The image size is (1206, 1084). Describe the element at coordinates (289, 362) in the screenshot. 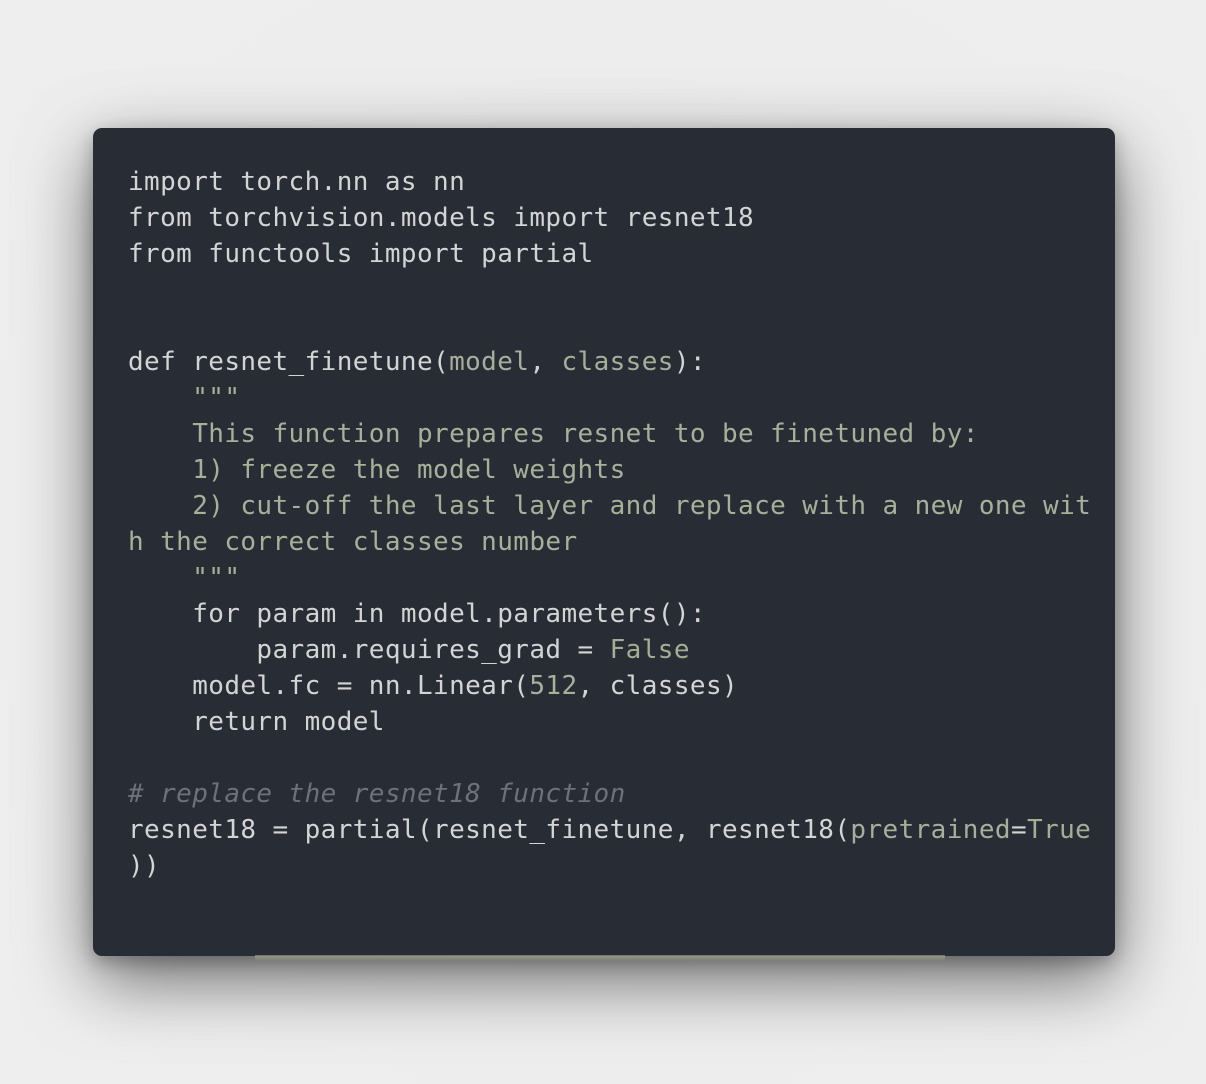

I see `code-token-plain: def resnet_finetune(` at that location.